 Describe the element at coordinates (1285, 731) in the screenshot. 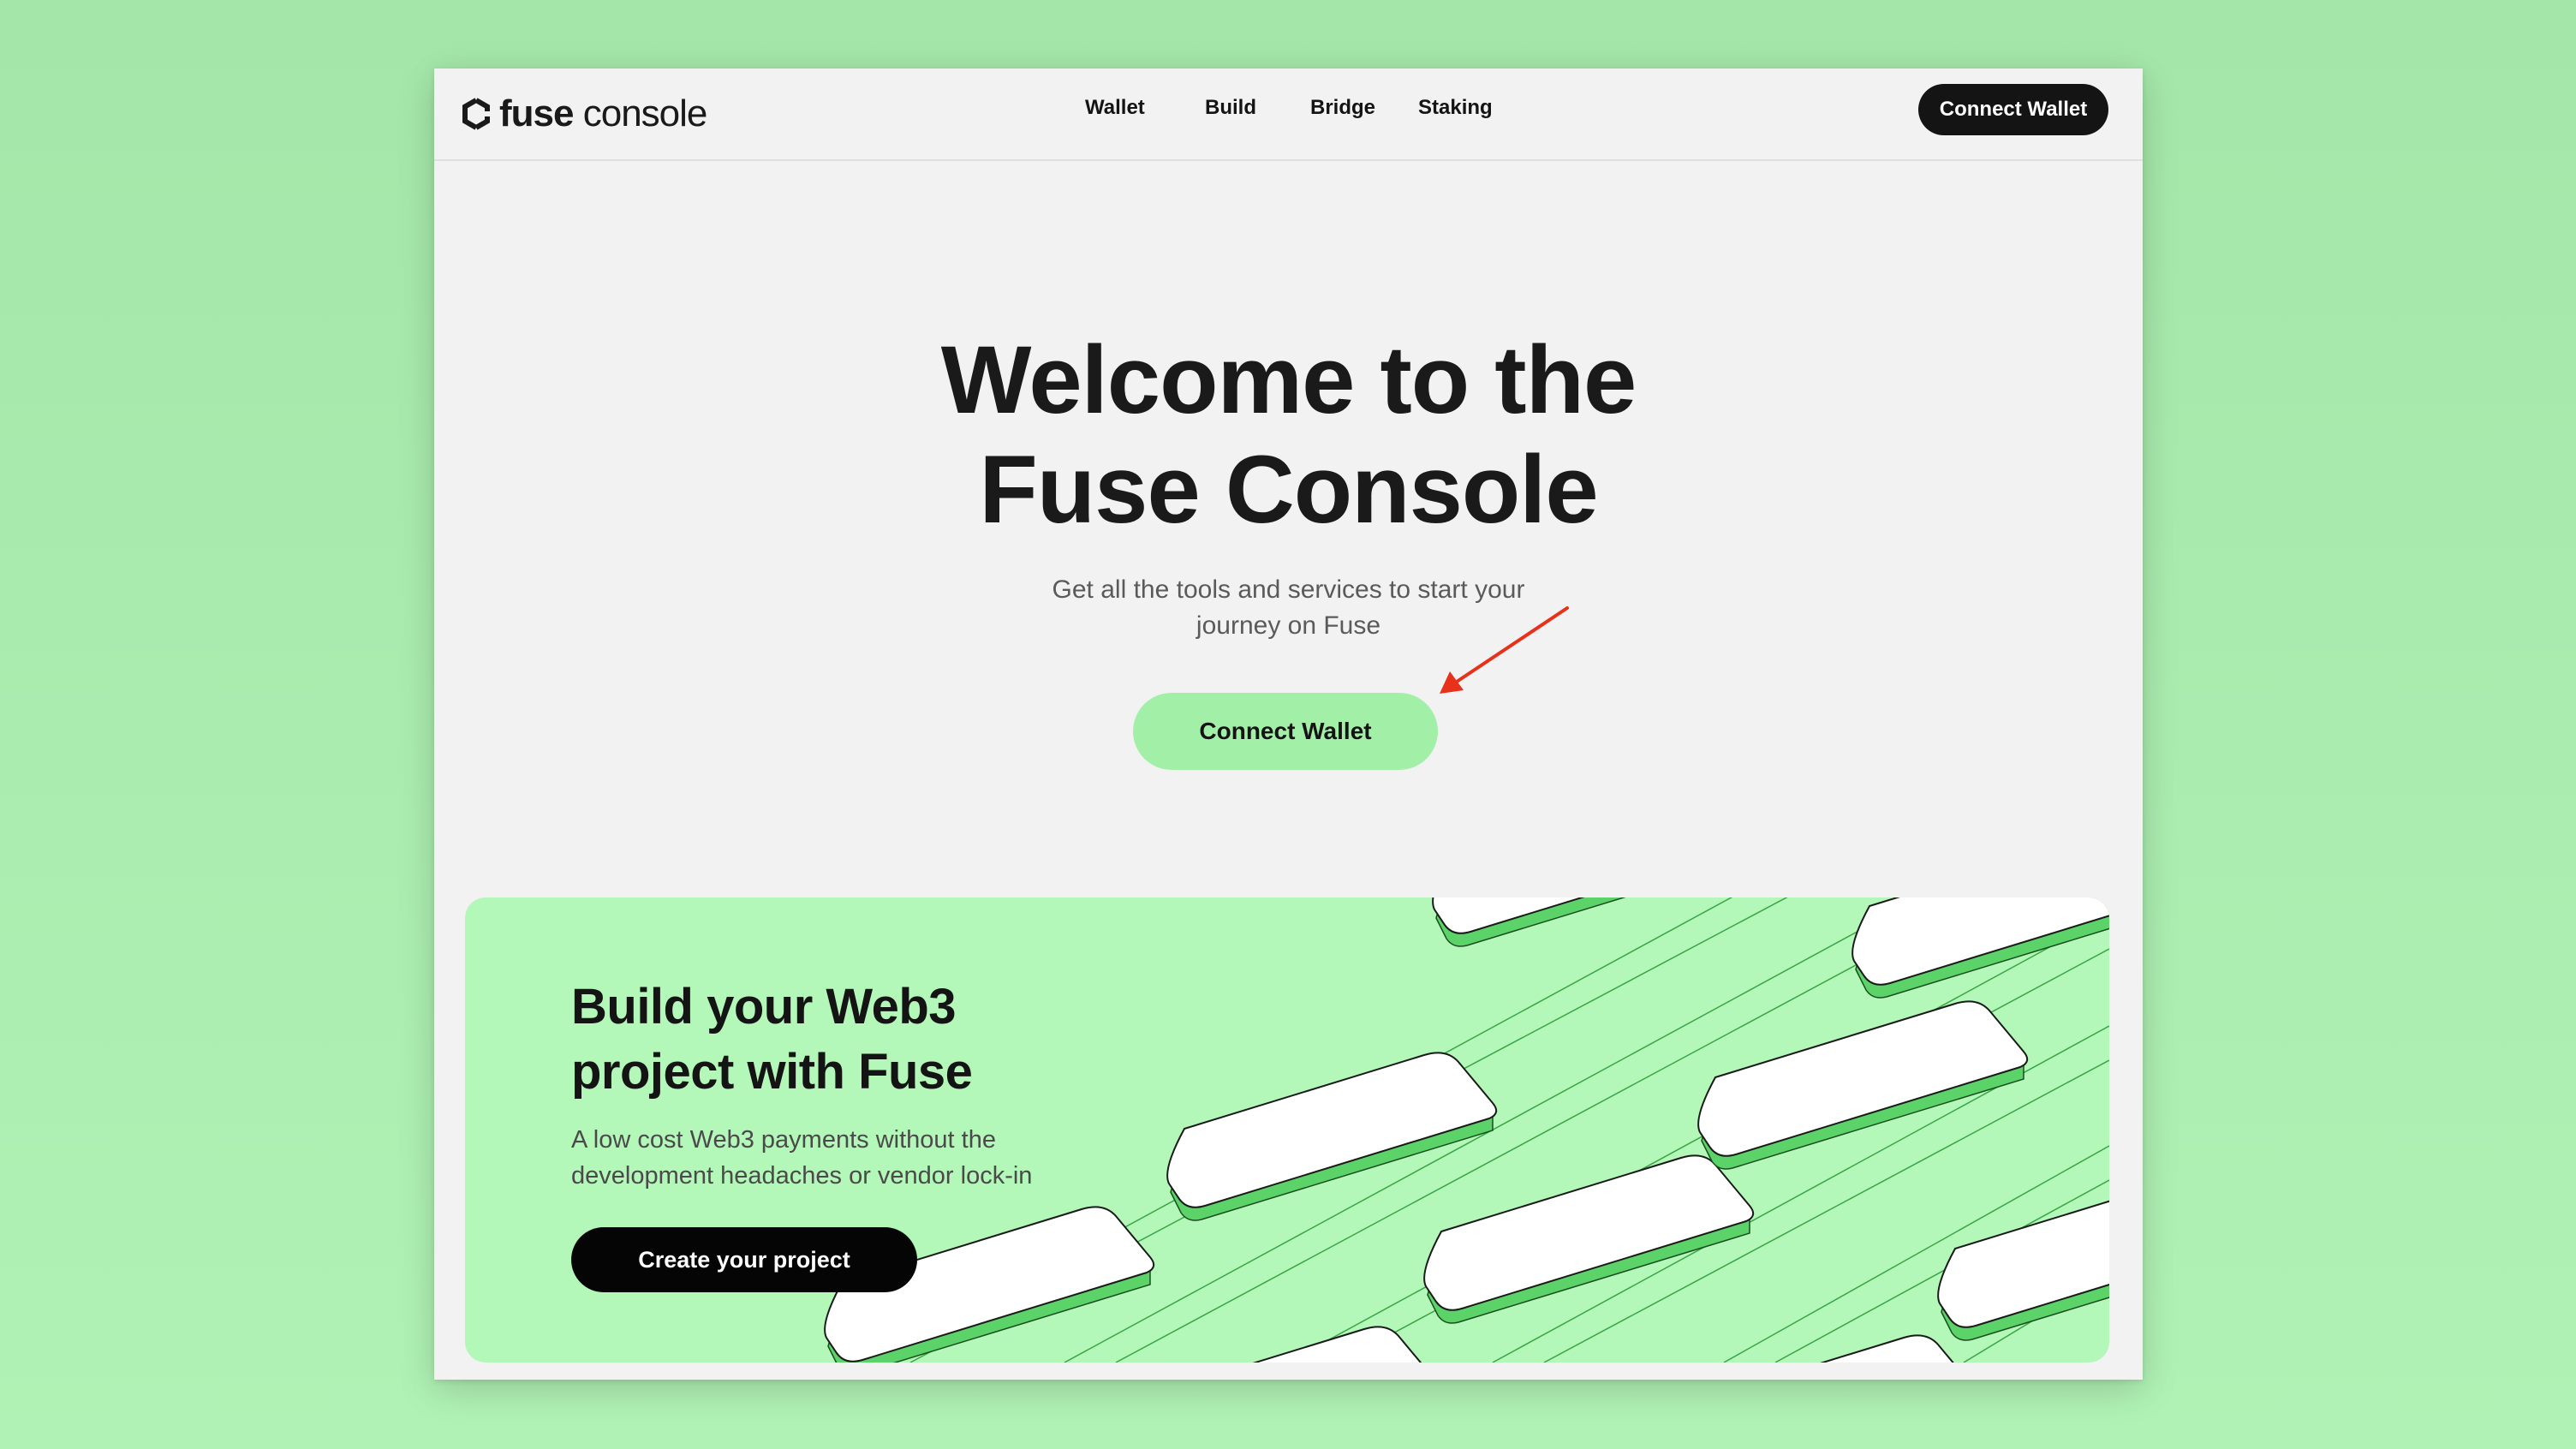

I see `hero-connect-wallet-button: Connect Wallet` at that location.